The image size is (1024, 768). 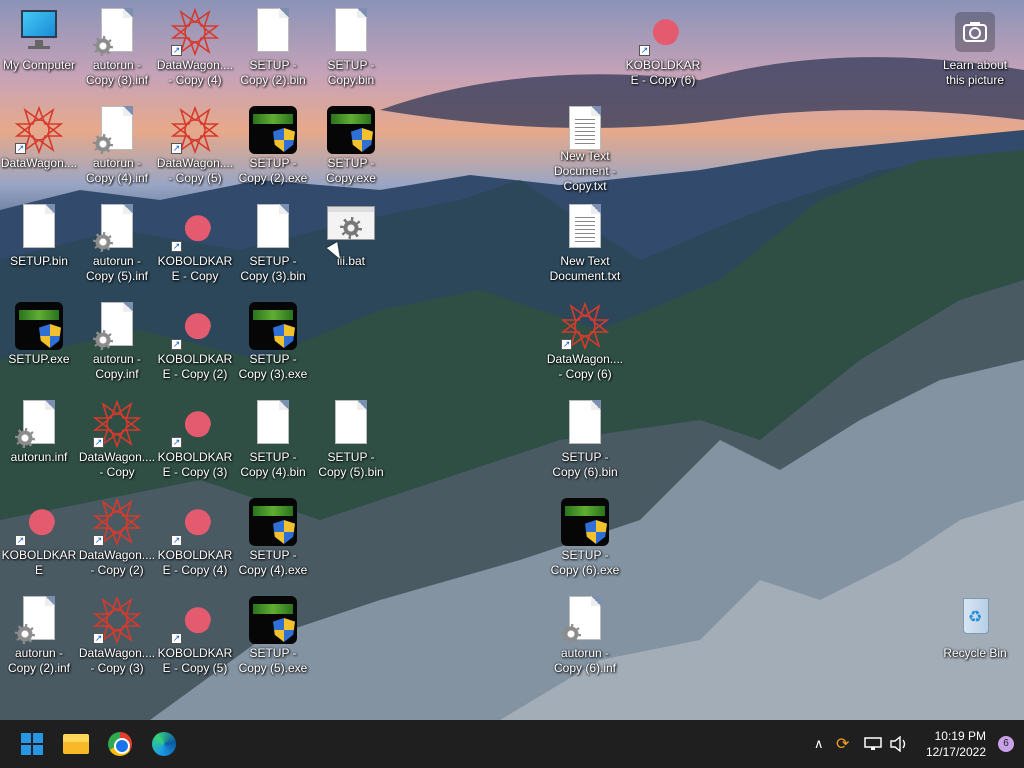 I want to click on desktop-icon-setup-copy6-bin: SETUP - Copy (6).bin, so click(x=585, y=440).